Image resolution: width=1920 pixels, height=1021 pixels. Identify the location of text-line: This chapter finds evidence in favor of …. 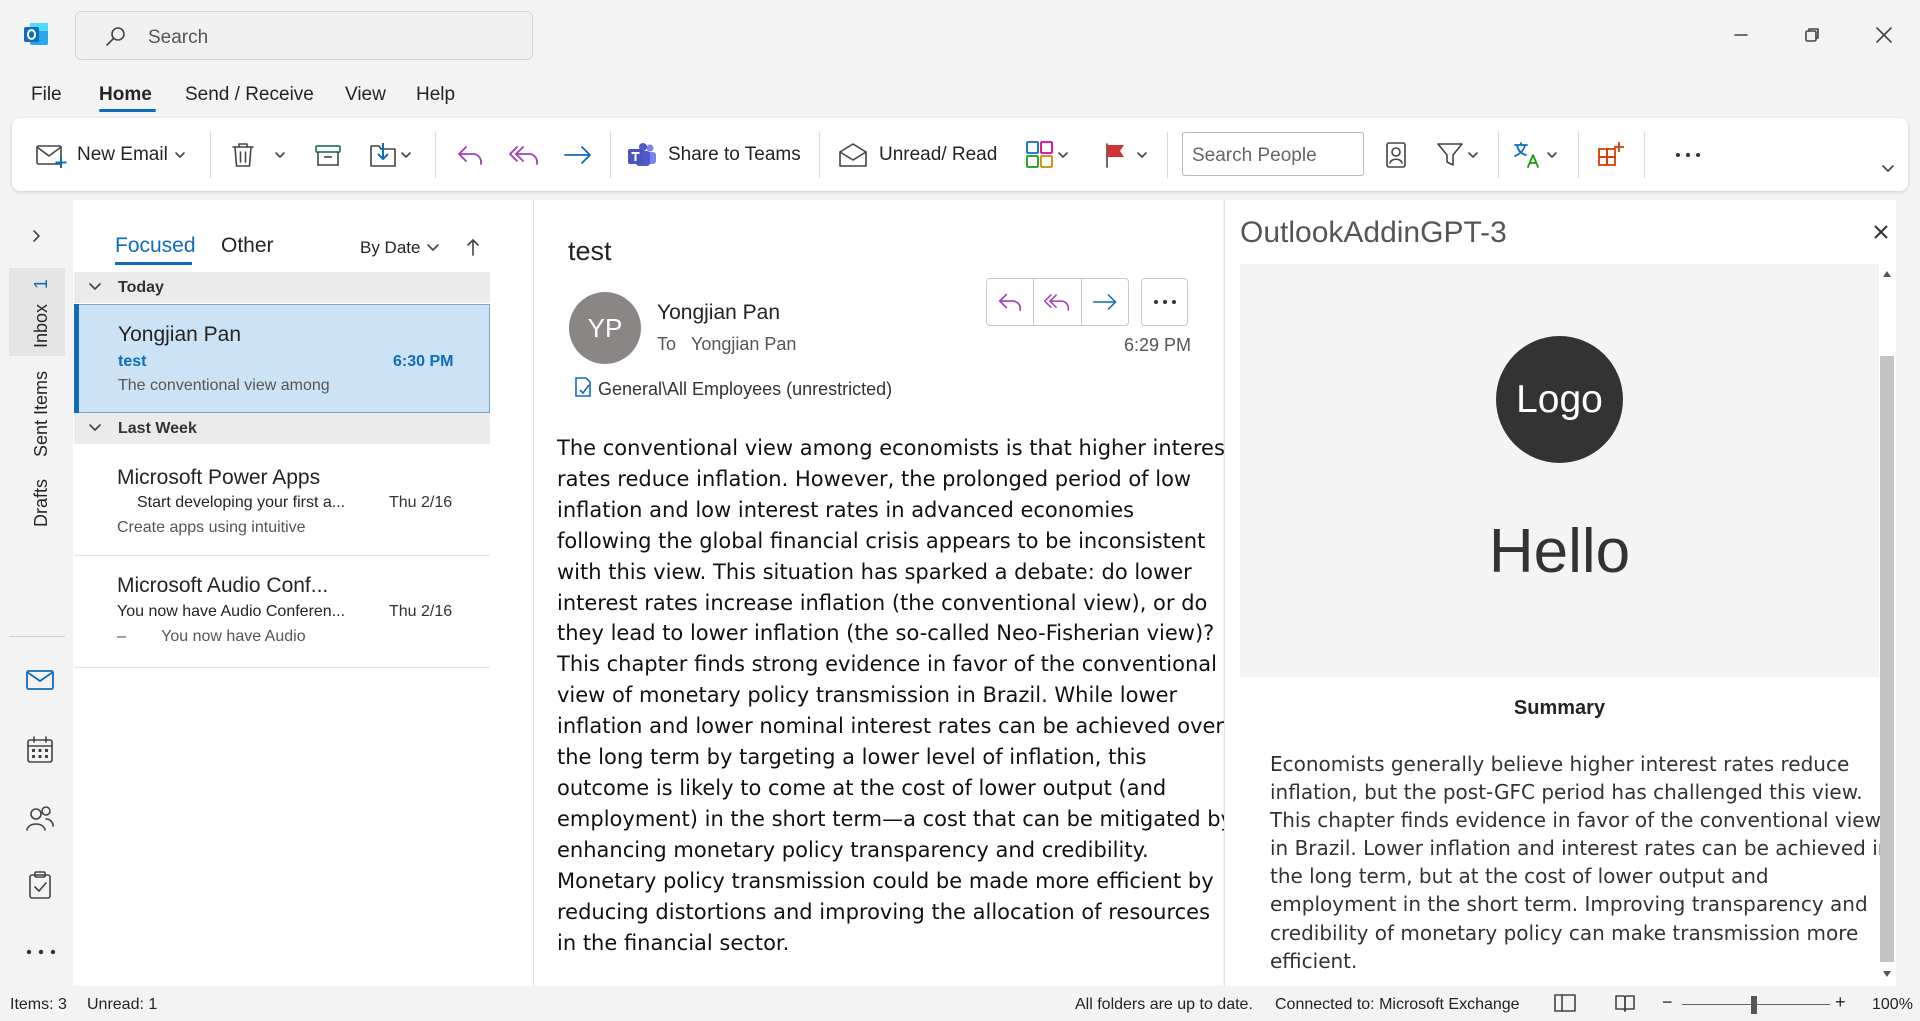
(1575, 820).